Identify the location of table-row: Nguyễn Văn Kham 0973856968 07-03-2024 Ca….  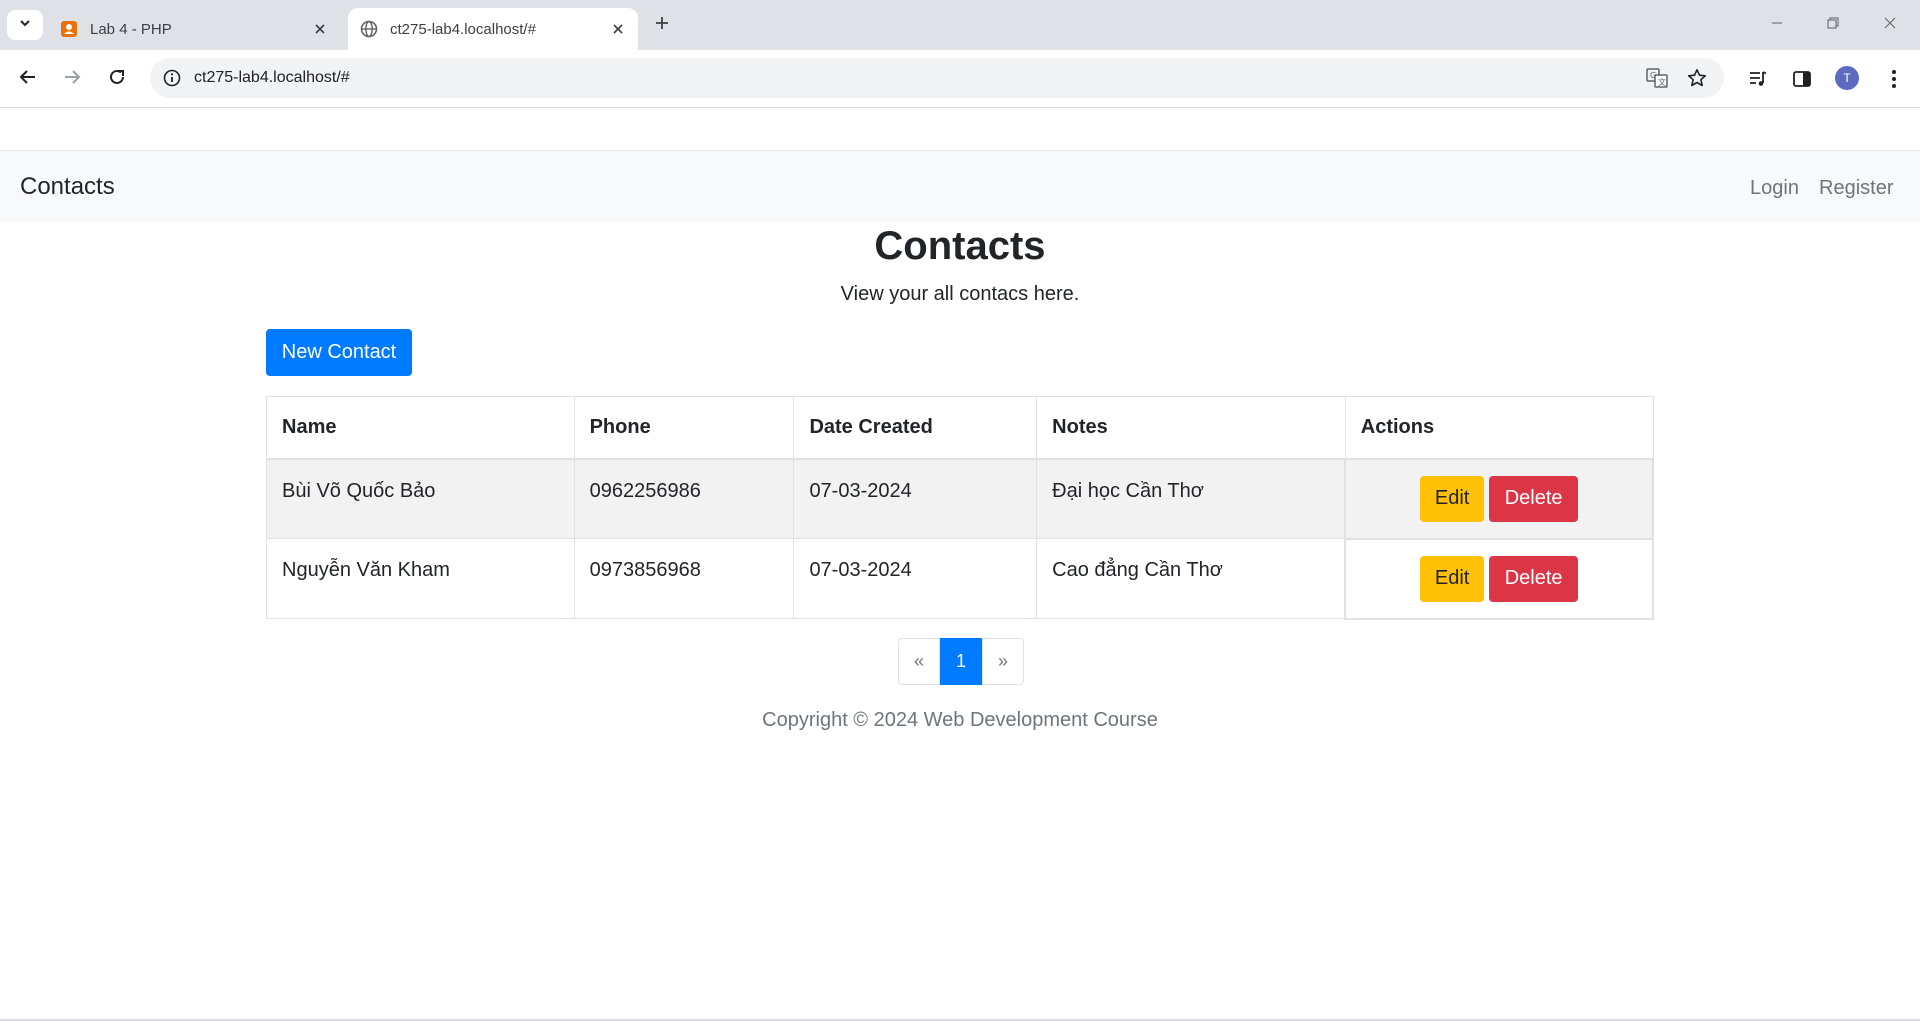
(960, 578).